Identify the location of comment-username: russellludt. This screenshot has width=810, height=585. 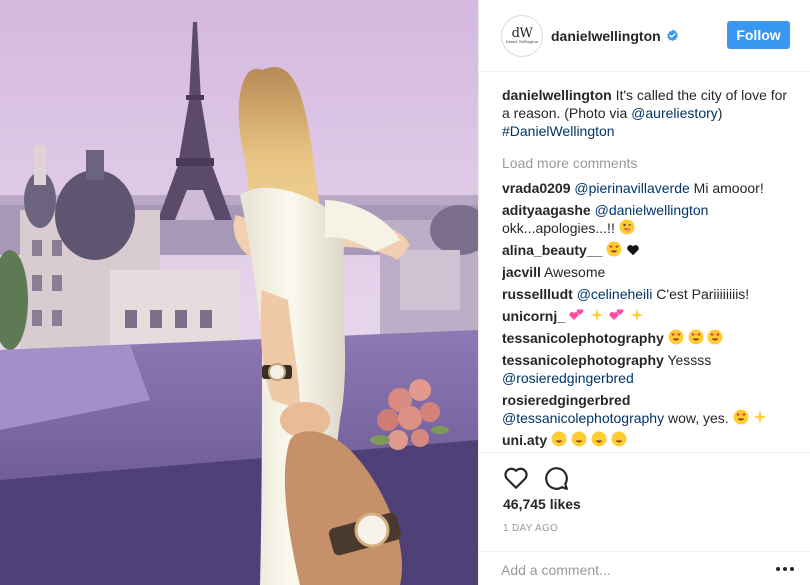
(537, 294).